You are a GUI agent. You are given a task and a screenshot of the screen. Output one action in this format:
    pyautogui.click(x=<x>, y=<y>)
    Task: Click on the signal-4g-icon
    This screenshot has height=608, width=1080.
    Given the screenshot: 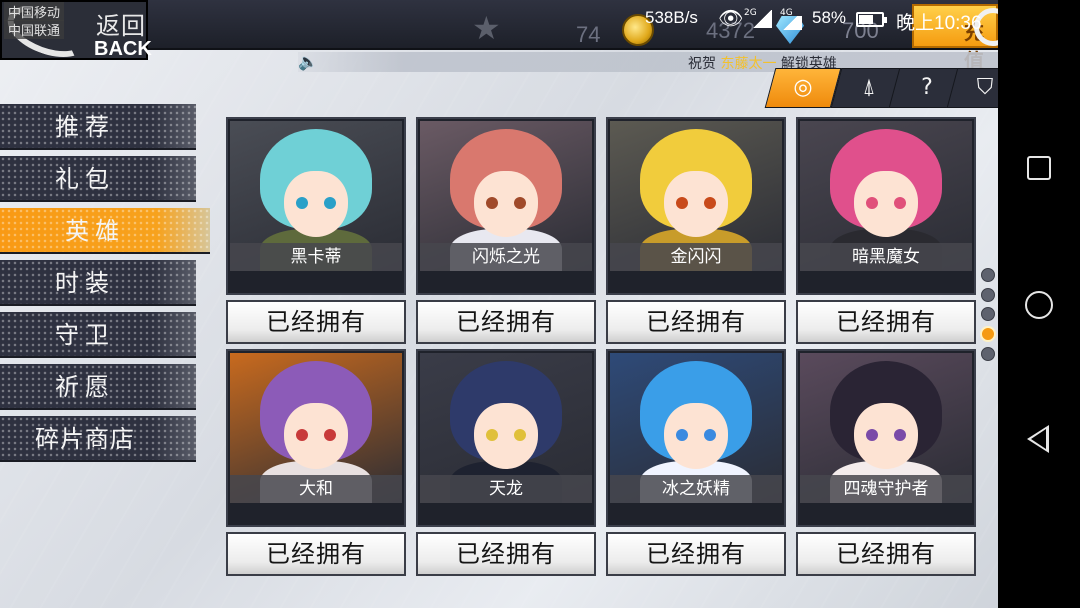 What is the action you would take?
    pyautogui.click(x=790, y=23)
    